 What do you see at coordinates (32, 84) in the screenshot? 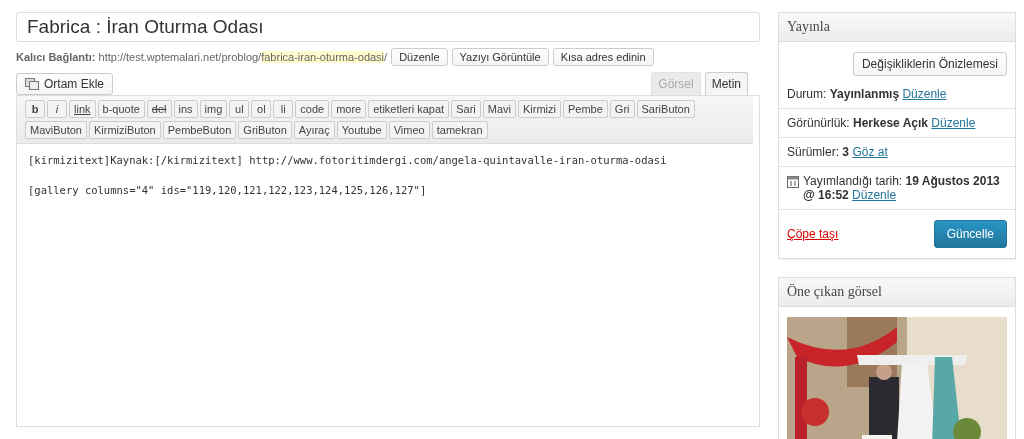
I see `media-icon` at bounding box center [32, 84].